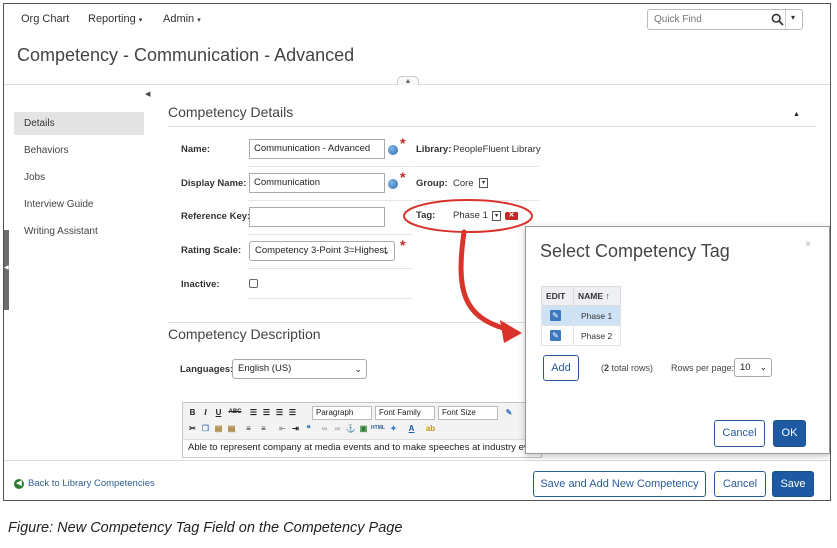 The image size is (837, 548). What do you see at coordinates (79, 123) in the screenshot?
I see `sidebar-item-details: Details` at bounding box center [79, 123].